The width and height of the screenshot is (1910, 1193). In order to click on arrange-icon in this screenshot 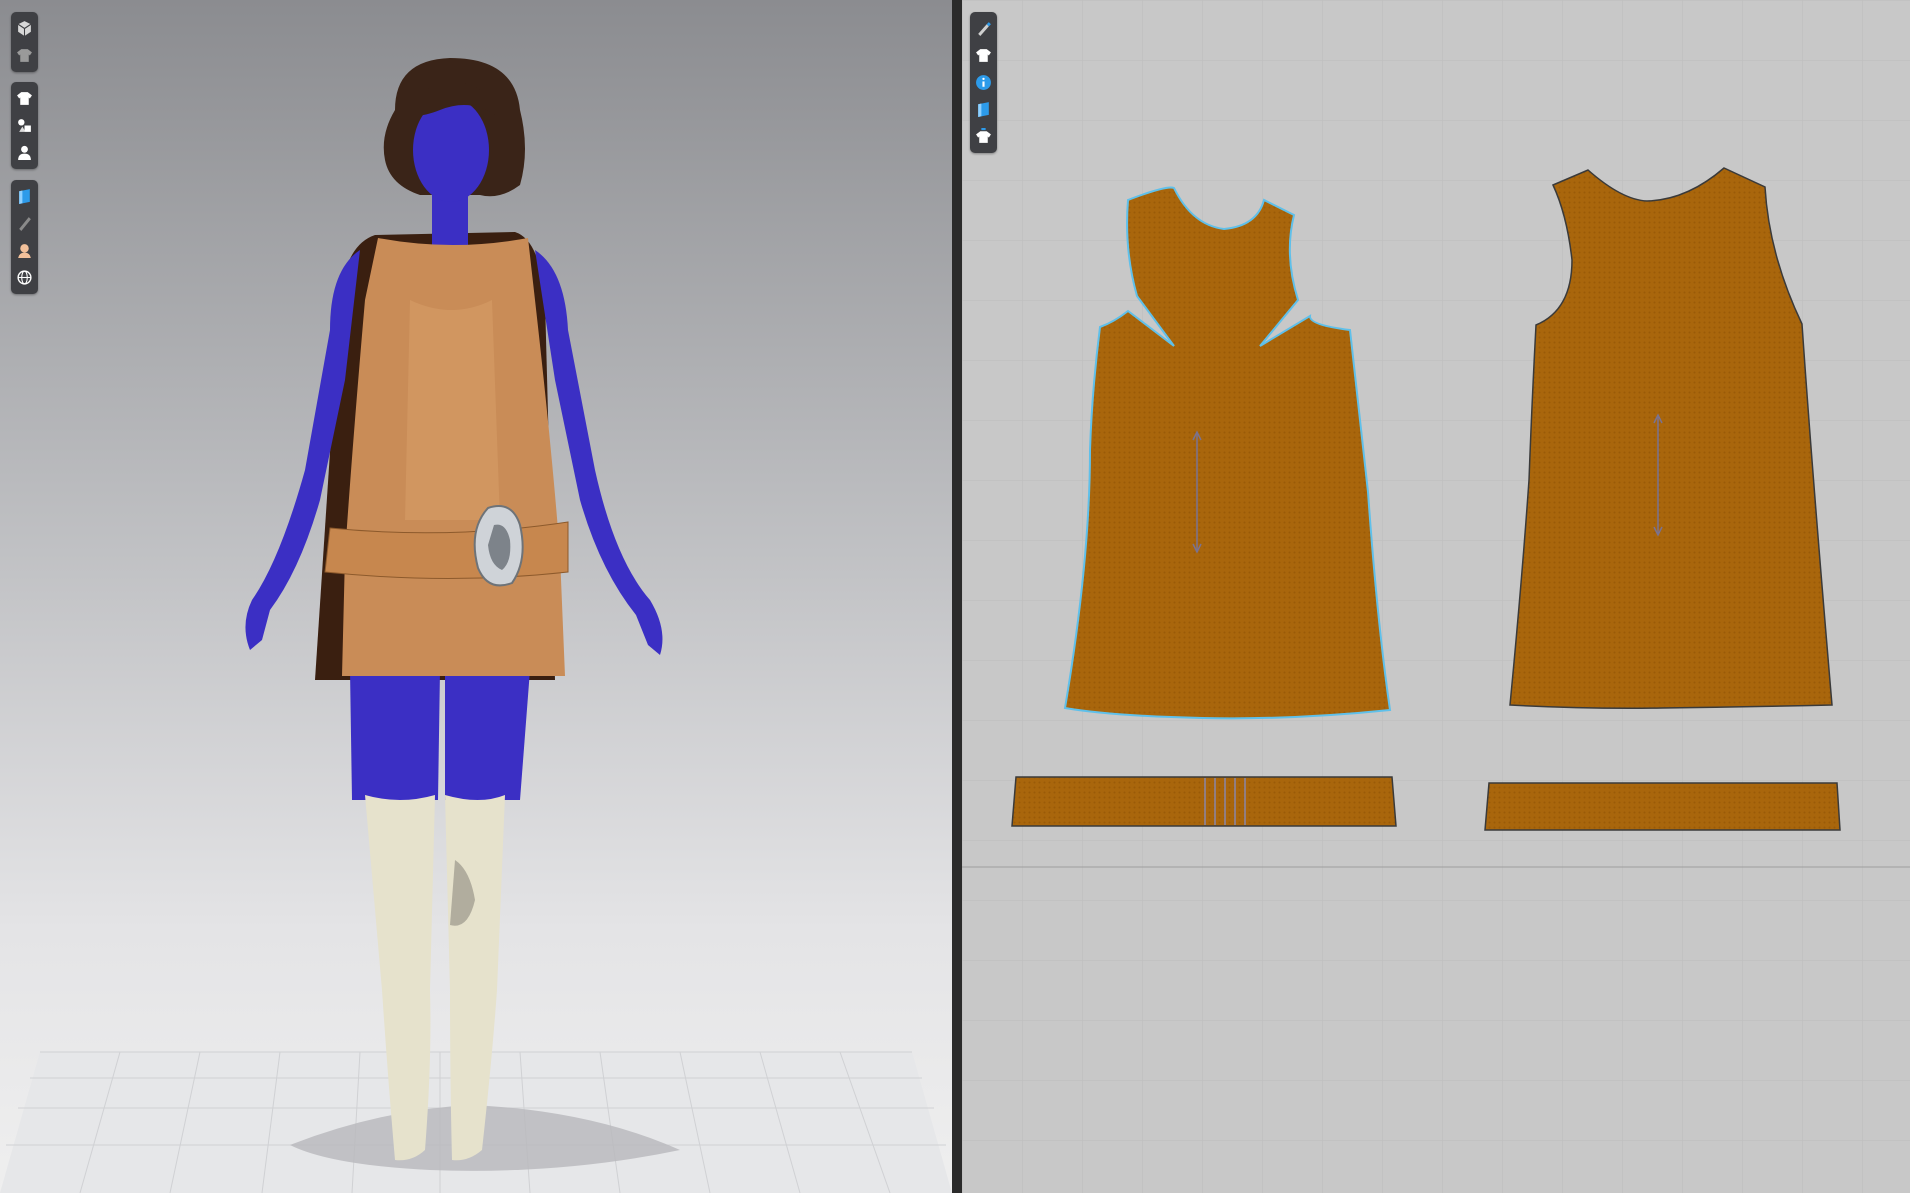, I will do `click(983, 136)`.